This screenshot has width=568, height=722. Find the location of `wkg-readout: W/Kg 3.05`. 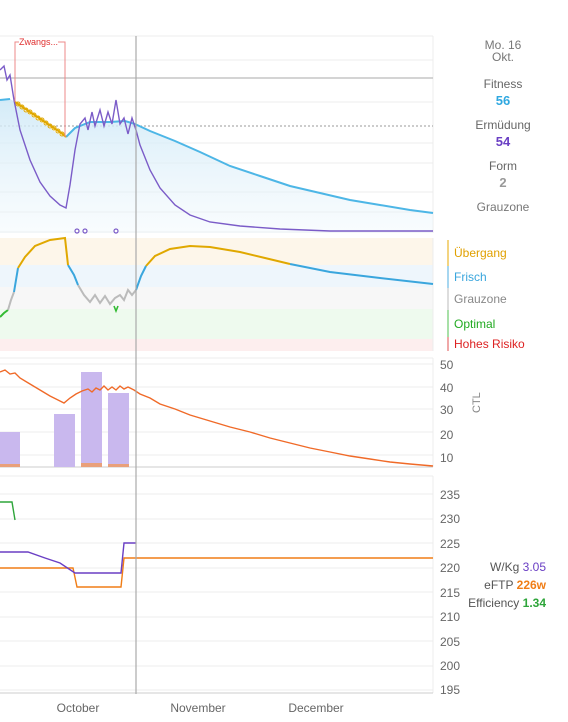

wkg-readout: W/Kg 3.05 is located at coordinates (518, 567).